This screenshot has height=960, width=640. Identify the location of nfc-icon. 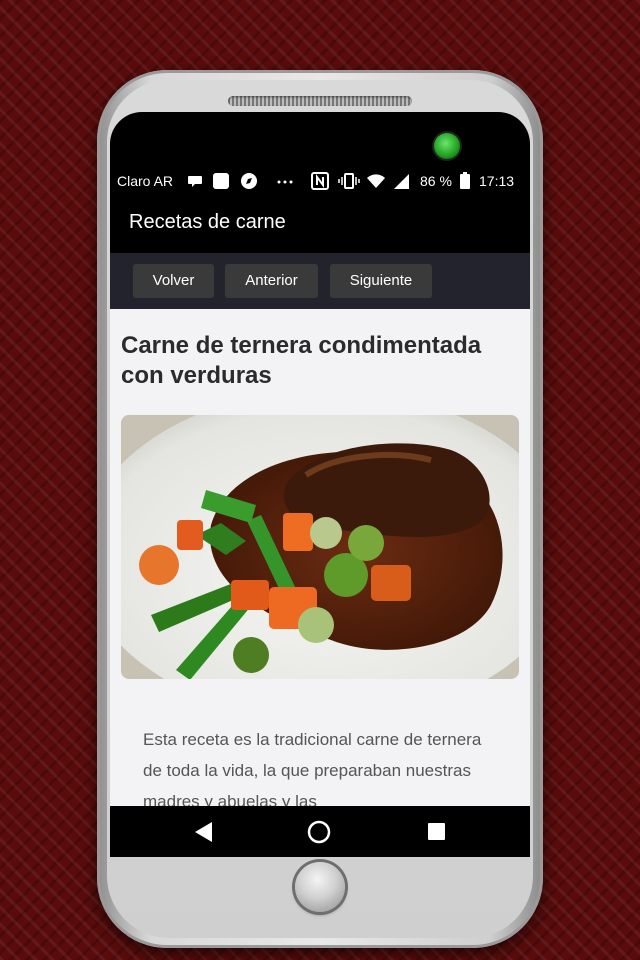
(320, 181).